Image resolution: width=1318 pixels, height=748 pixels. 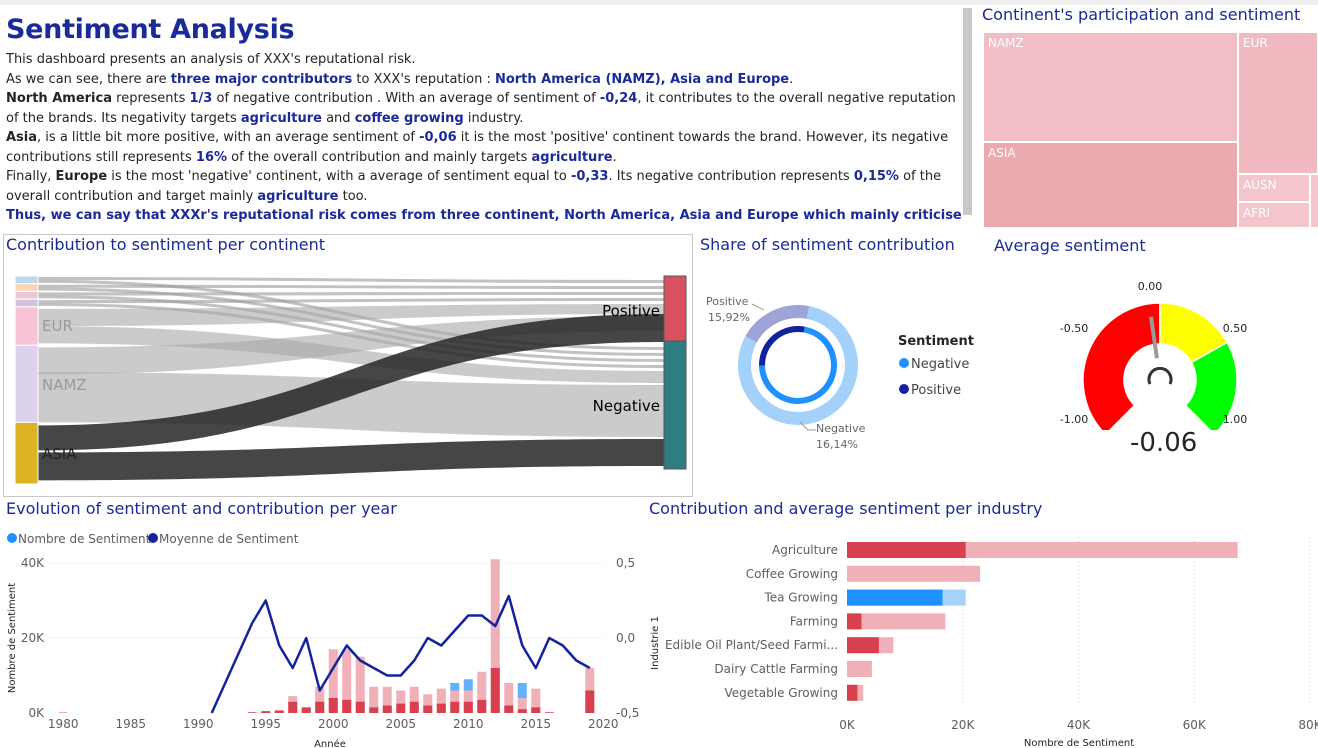 I want to click on treemap-tile-namz: NAMZ, so click(x=1110, y=87).